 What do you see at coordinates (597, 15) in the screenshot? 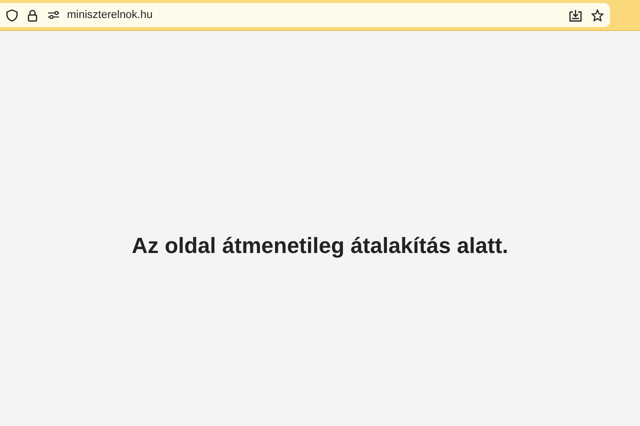
I see `star-icon` at bounding box center [597, 15].